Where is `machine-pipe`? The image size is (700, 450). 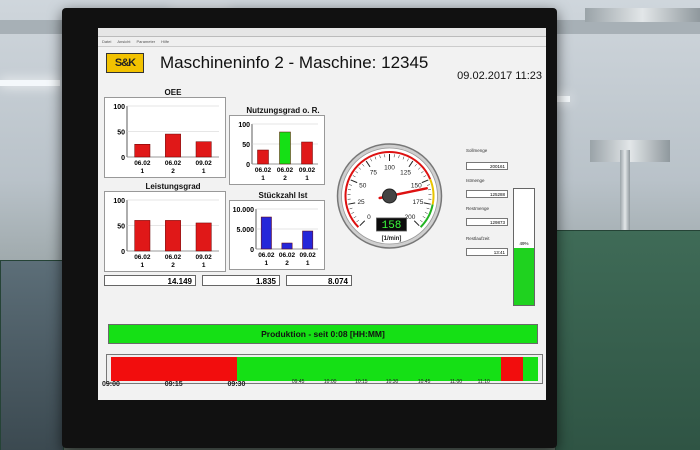 machine-pipe is located at coordinates (630, 151).